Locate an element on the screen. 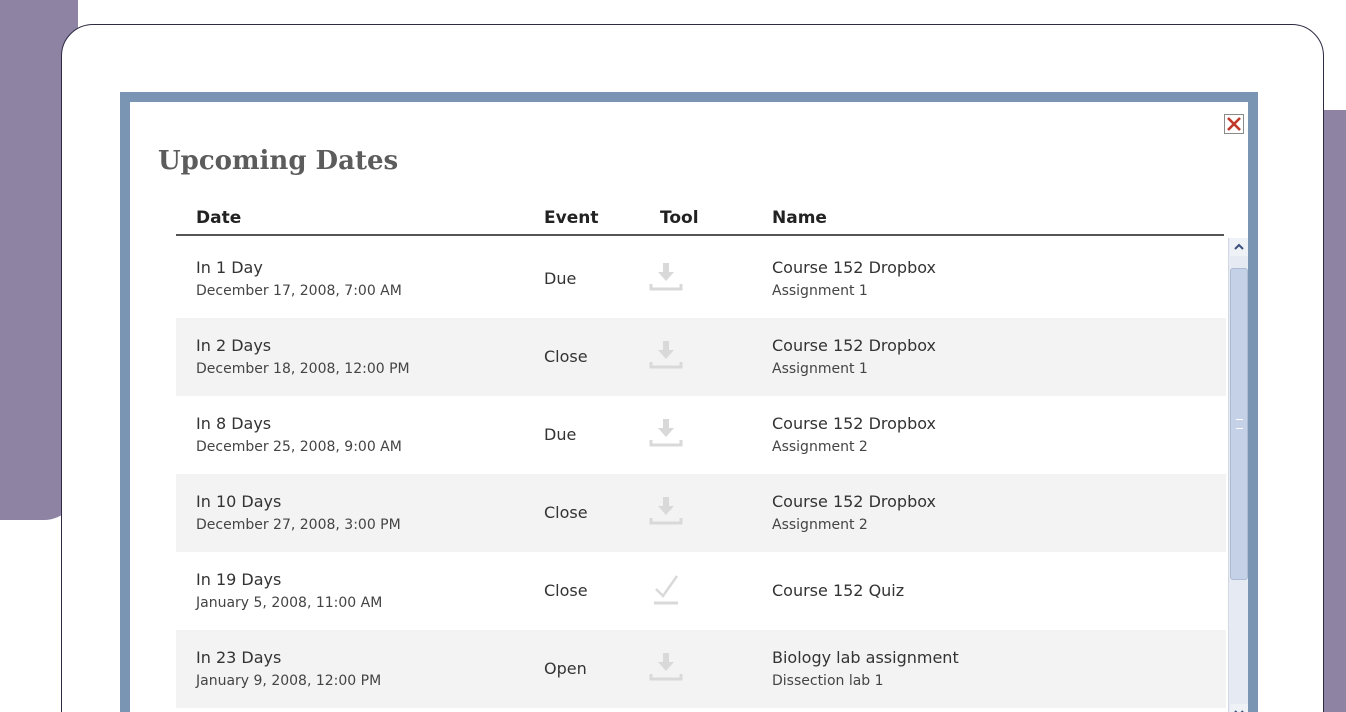 This screenshot has width=1346, height=712. scrollbar-grip is located at coordinates (1239, 424).